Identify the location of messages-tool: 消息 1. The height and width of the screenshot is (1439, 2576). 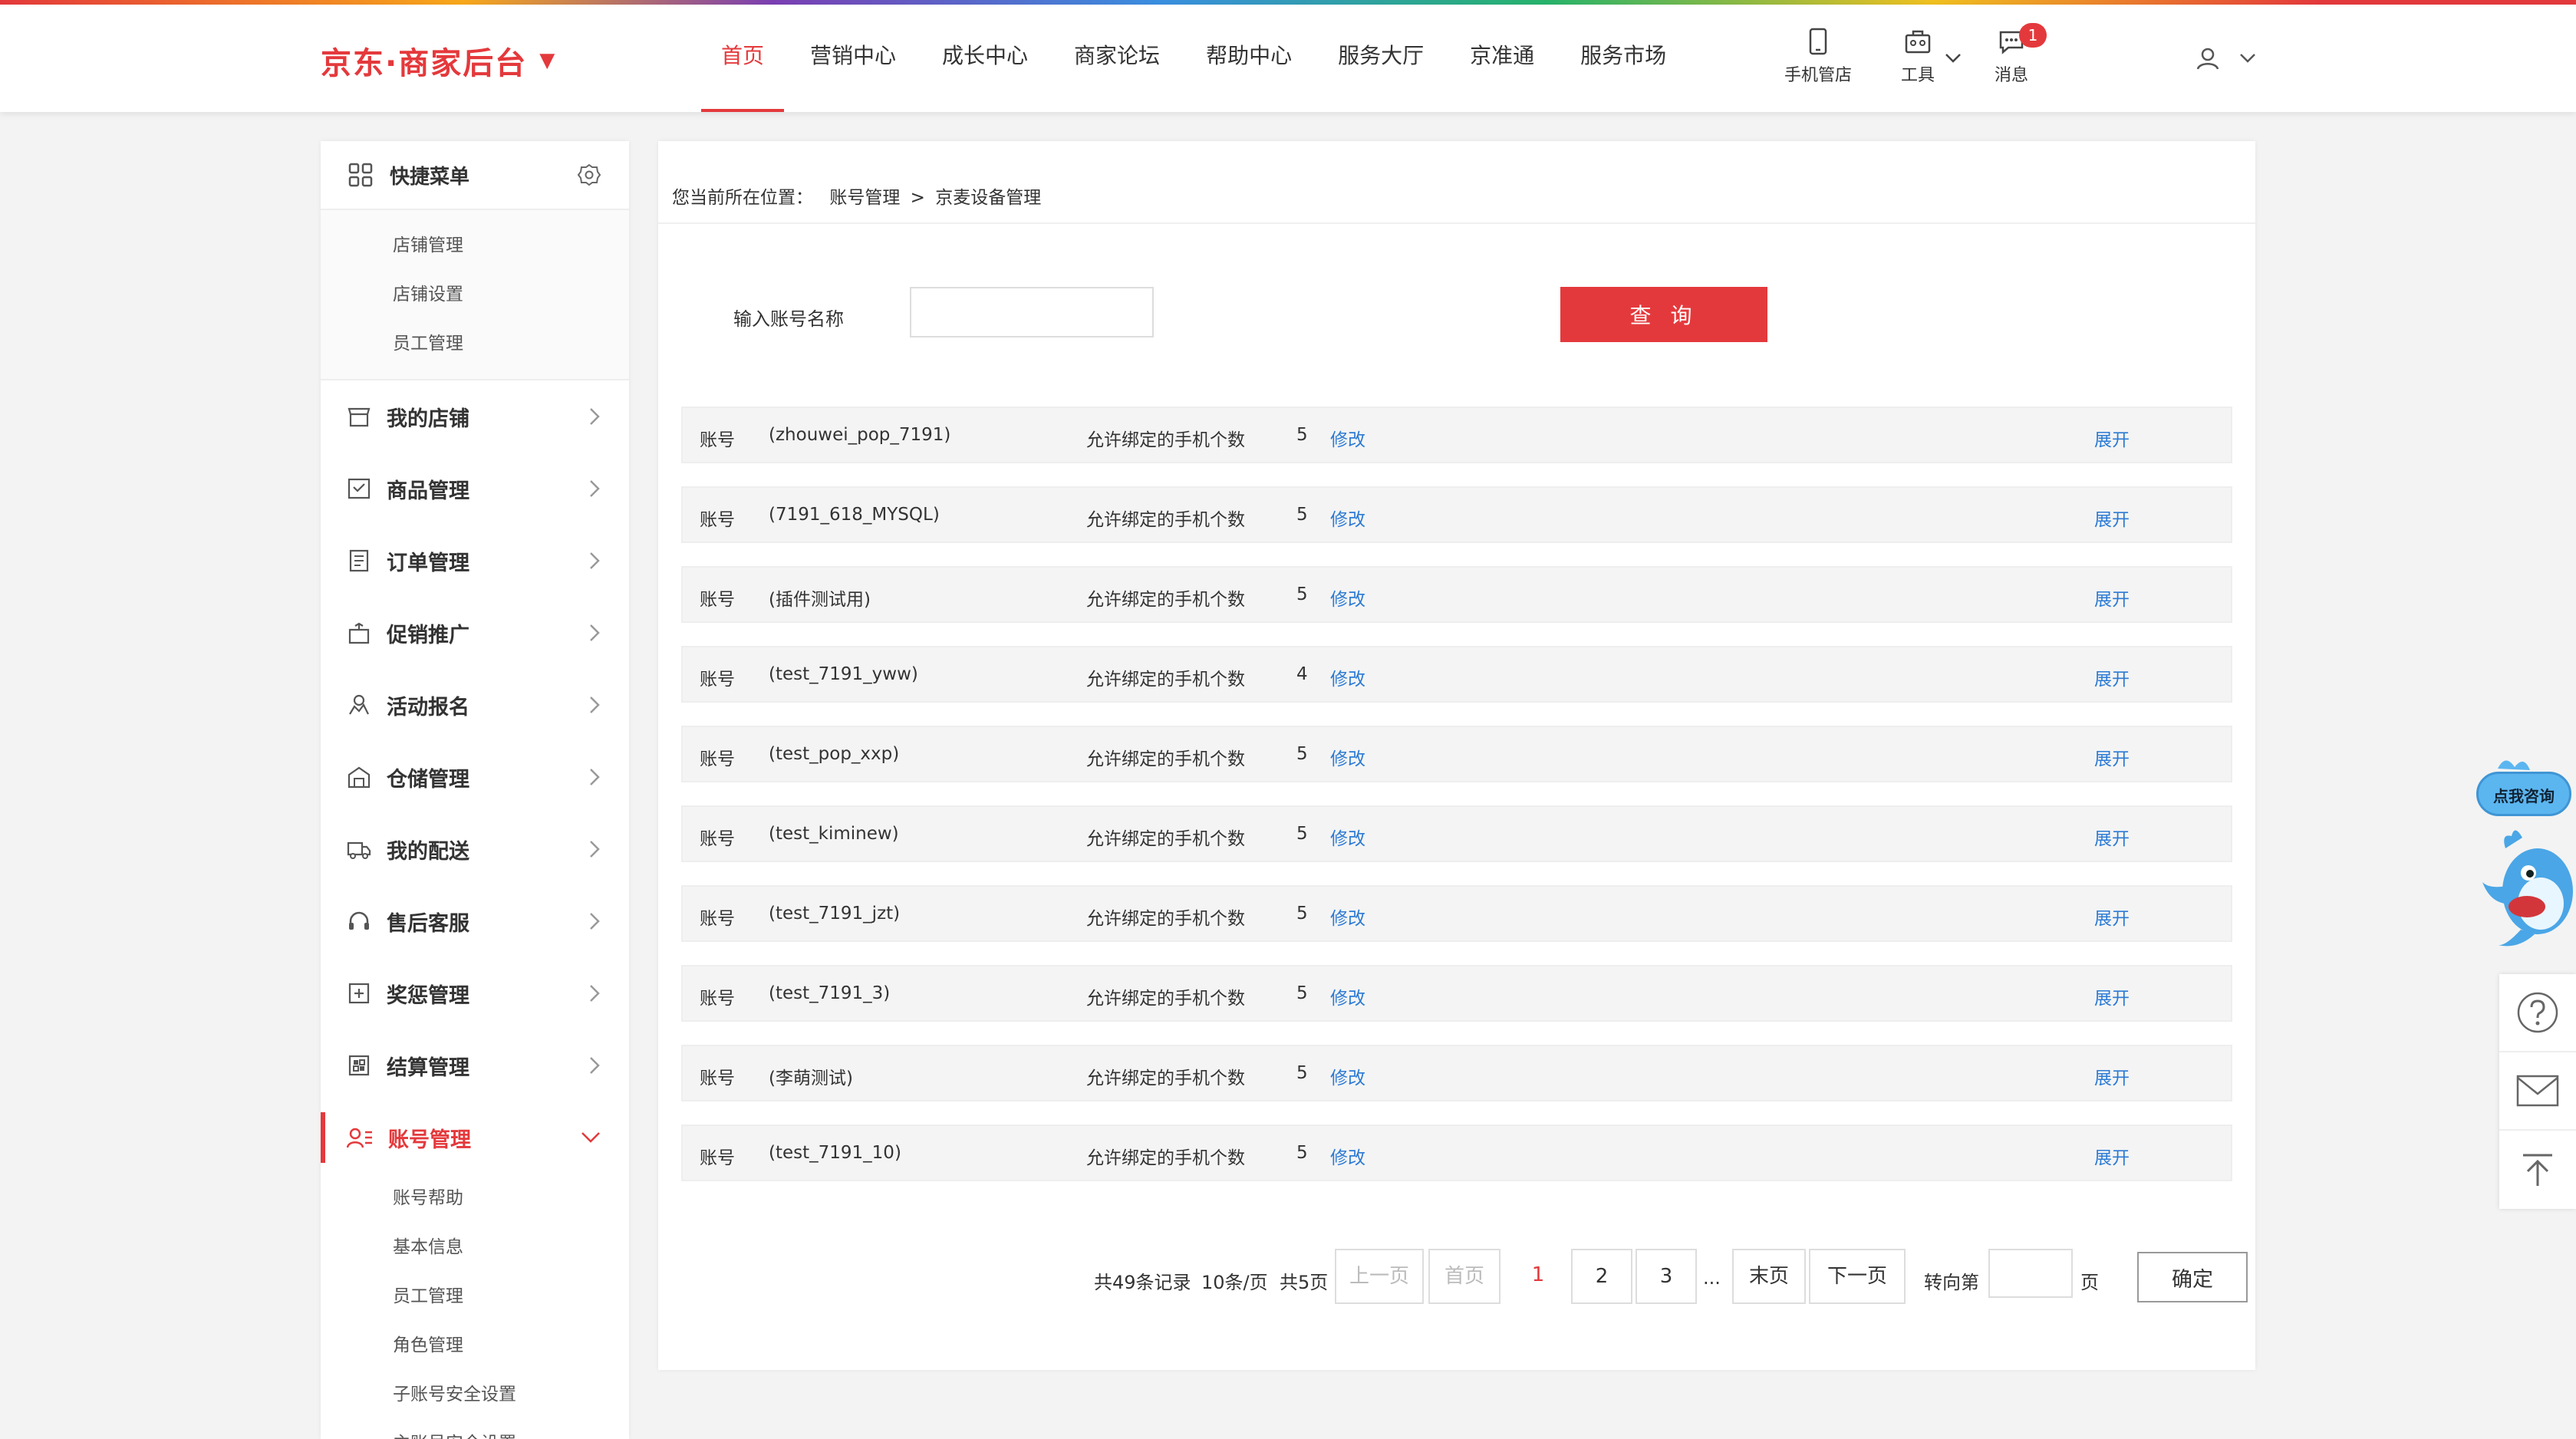
(2011, 54).